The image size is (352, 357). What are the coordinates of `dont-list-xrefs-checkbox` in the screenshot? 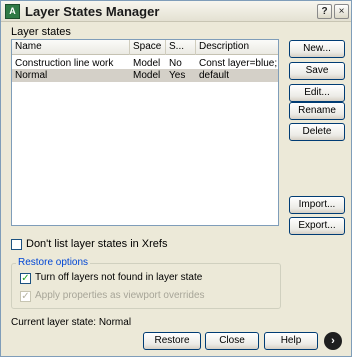 It's located at (16, 244).